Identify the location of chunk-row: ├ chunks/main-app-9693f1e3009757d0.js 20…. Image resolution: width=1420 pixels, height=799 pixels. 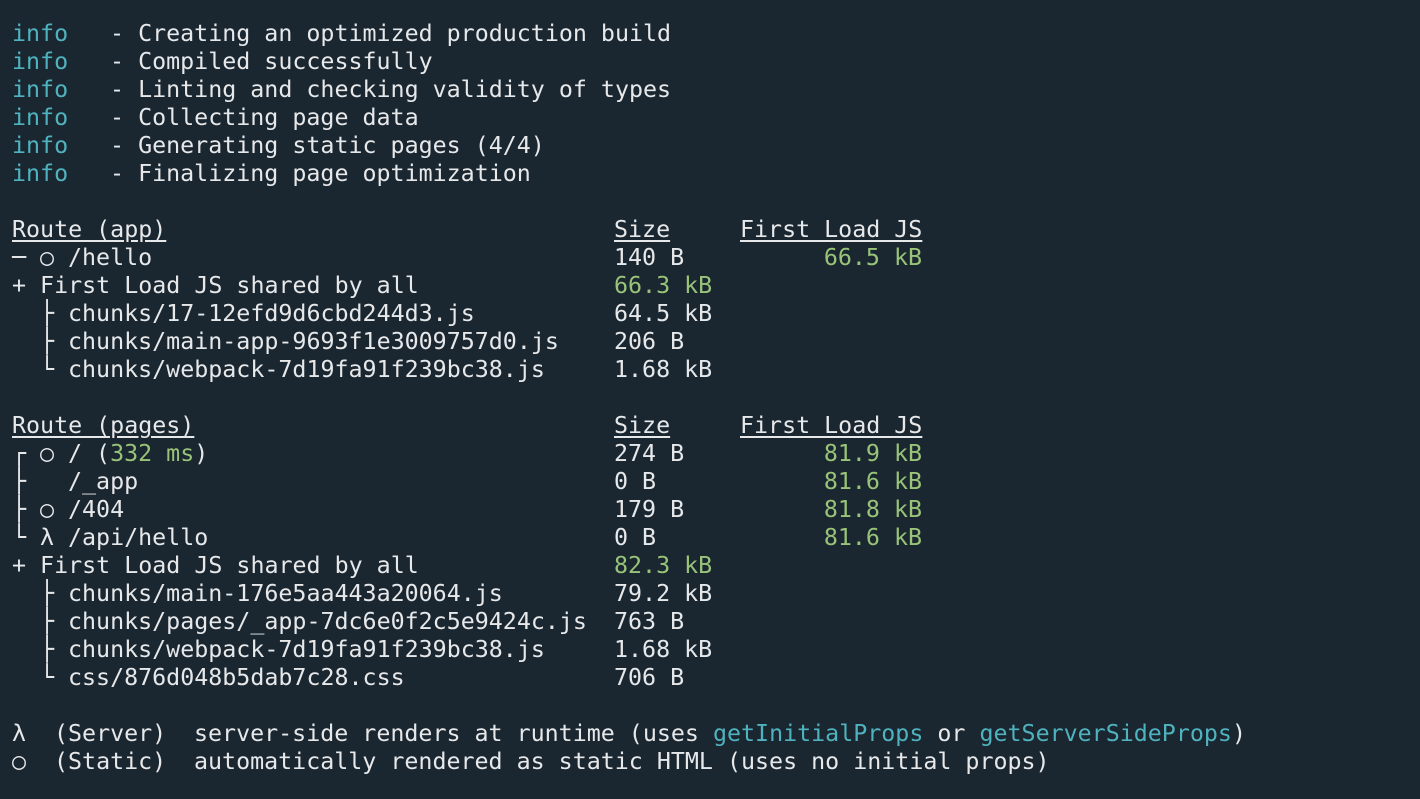
(348, 342).